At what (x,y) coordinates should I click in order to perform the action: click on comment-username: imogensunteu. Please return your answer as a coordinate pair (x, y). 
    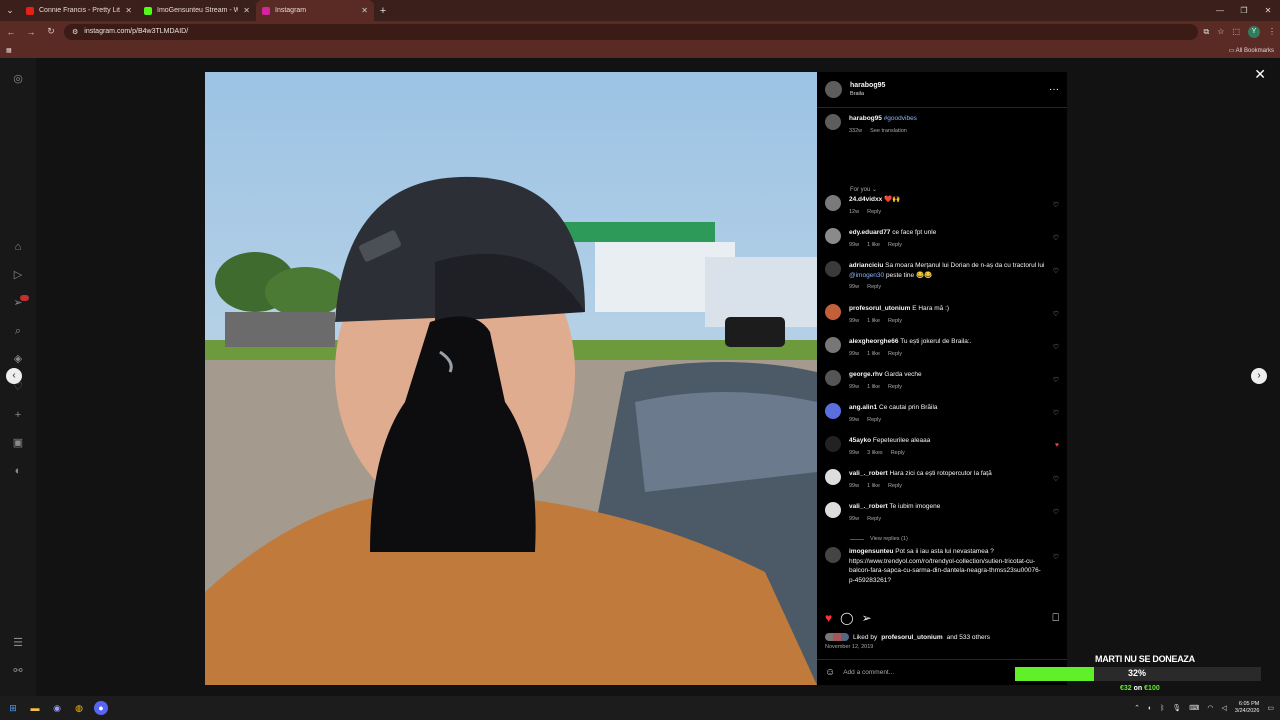
    Looking at the image, I should click on (871, 551).